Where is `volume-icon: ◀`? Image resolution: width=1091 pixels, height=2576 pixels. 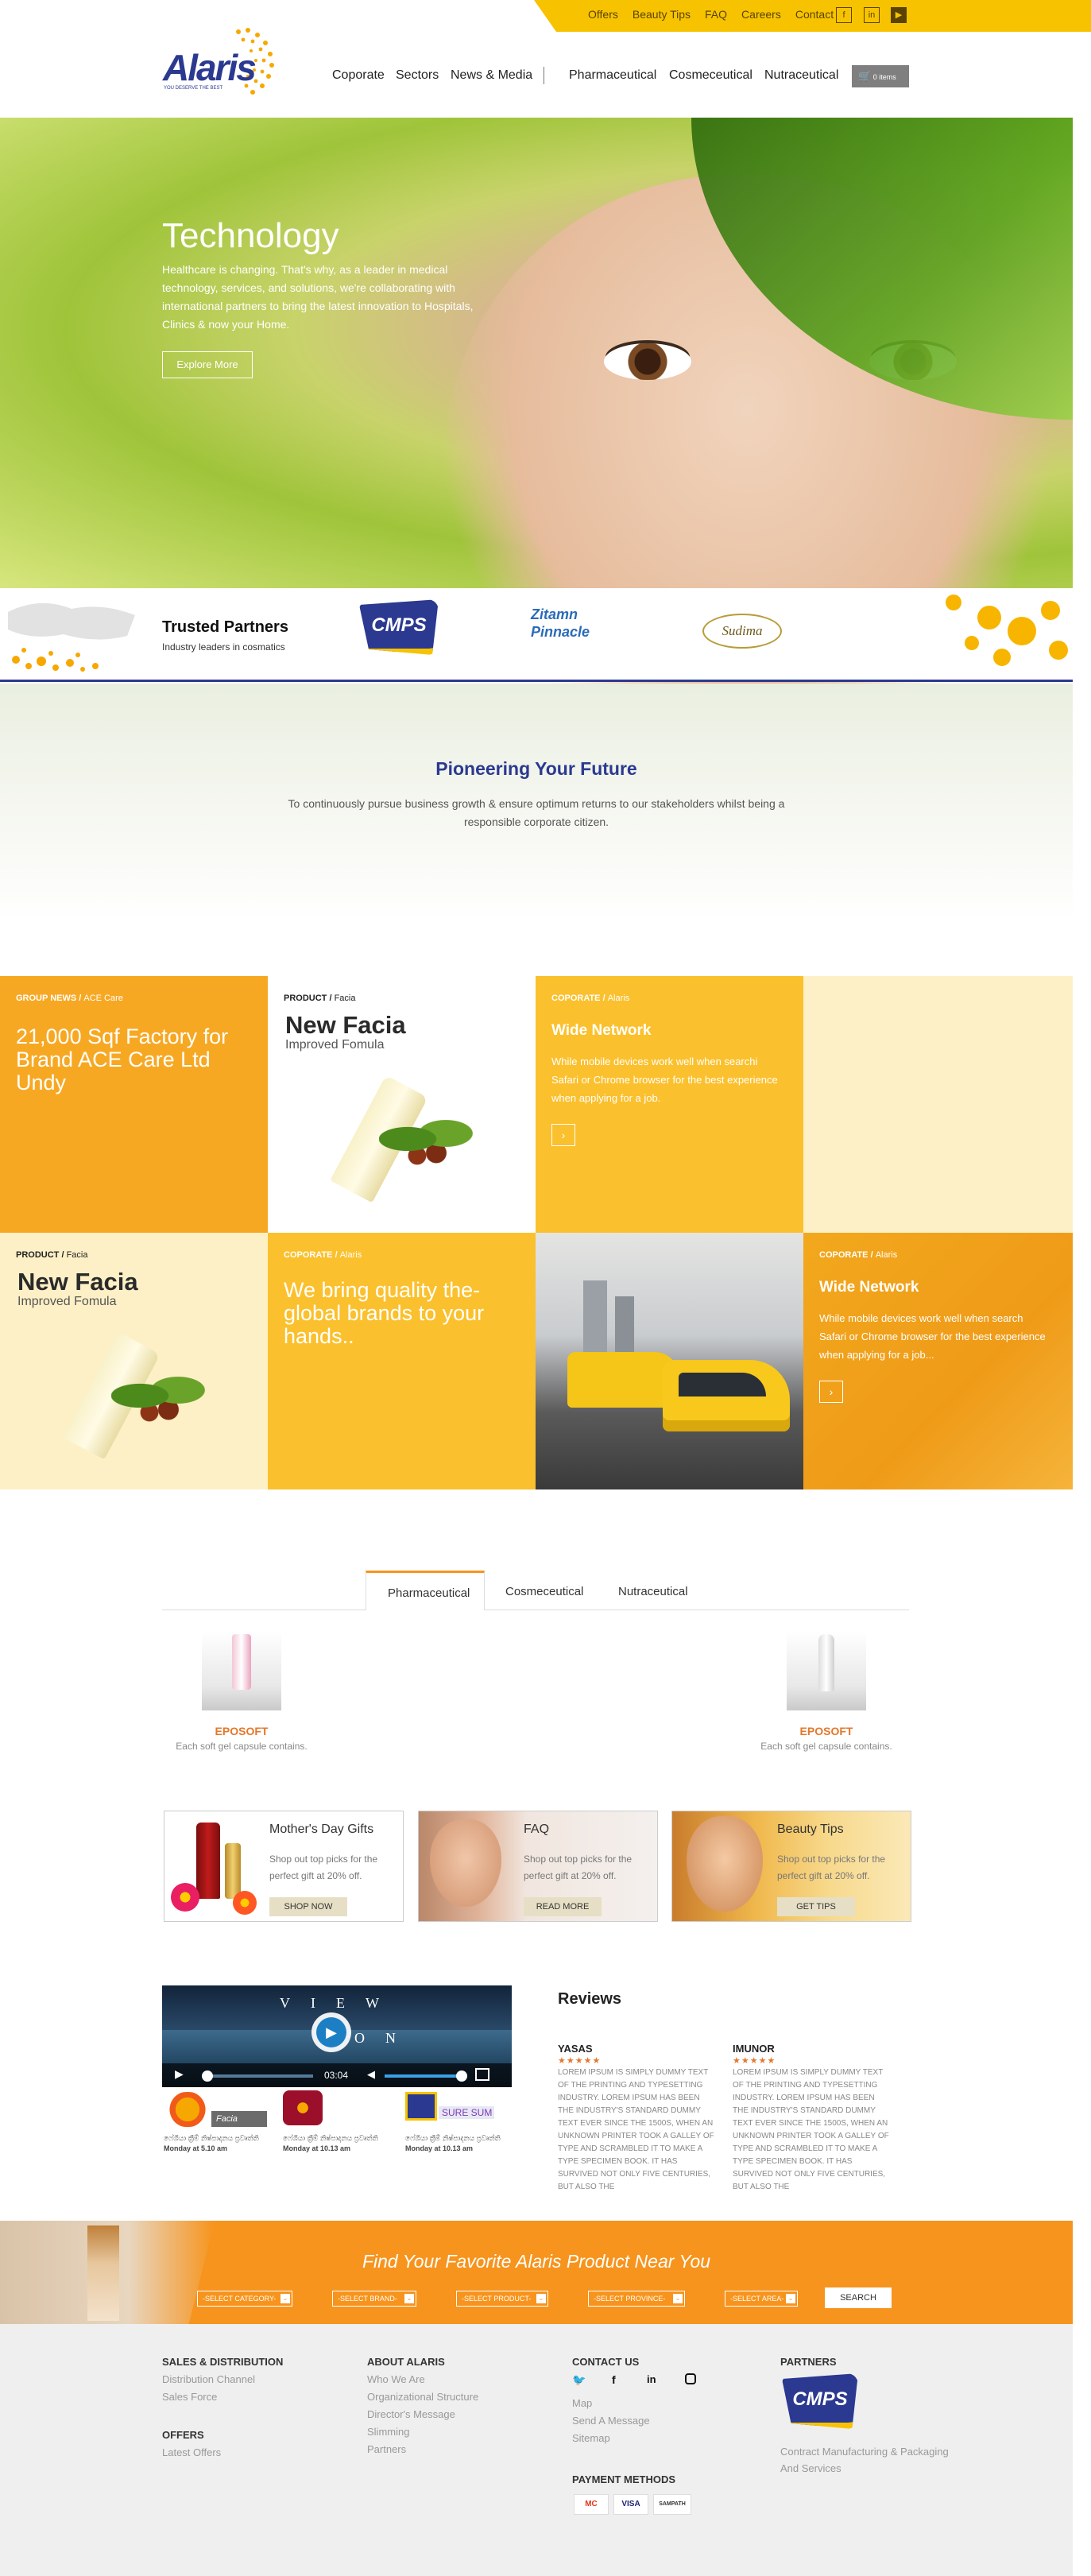
volume-icon: ◀ is located at coordinates (371, 2074).